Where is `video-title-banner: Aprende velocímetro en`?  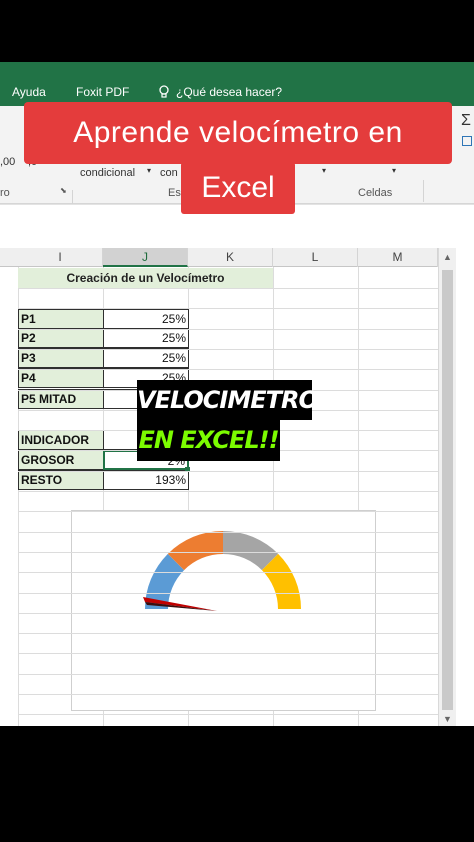 video-title-banner: Aprende velocímetro en is located at coordinates (238, 133).